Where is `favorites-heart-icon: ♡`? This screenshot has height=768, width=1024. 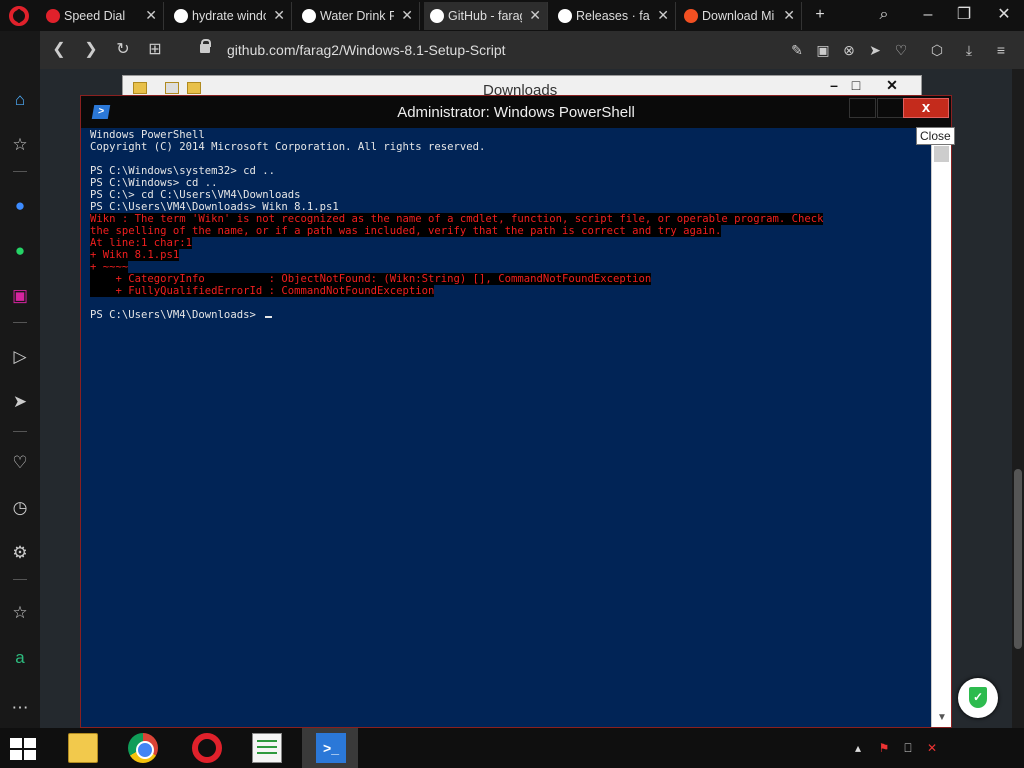 favorites-heart-icon: ♡ is located at coordinates (20, 463).